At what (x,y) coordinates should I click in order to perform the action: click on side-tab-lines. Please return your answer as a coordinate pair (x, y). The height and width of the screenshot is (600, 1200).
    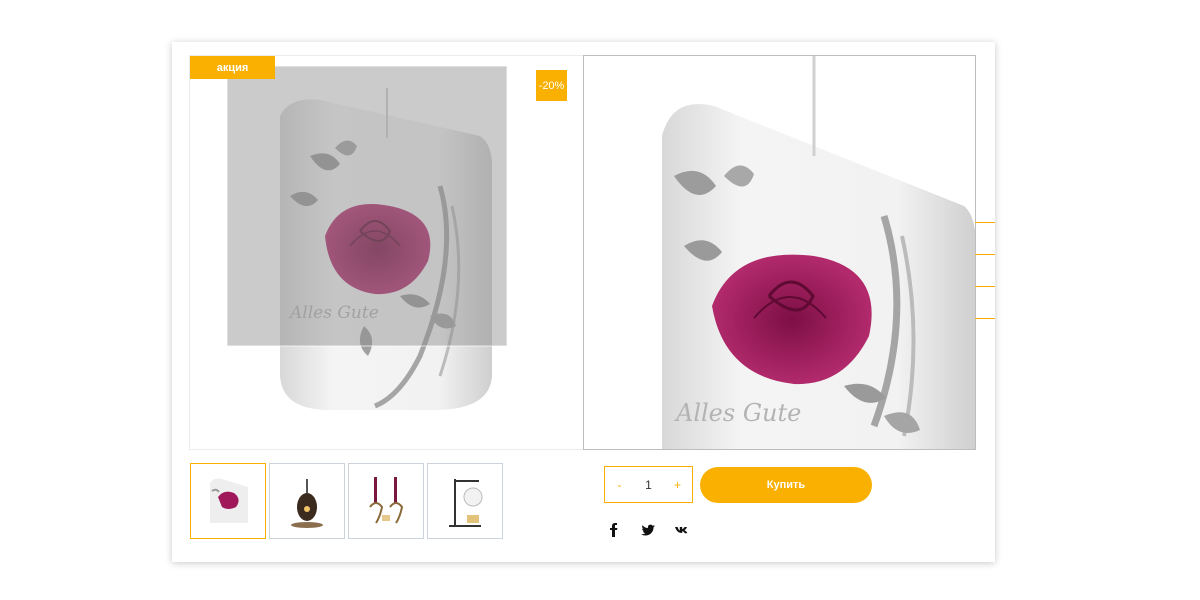
    Looking at the image, I should click on (985, 270).